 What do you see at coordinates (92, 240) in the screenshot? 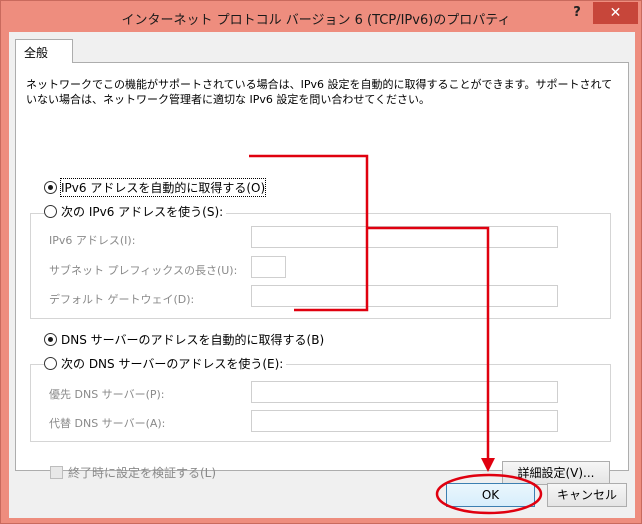
I see `ipv6-address-label: IPv6 アドレス(I):` at bounding box center [92, 240].